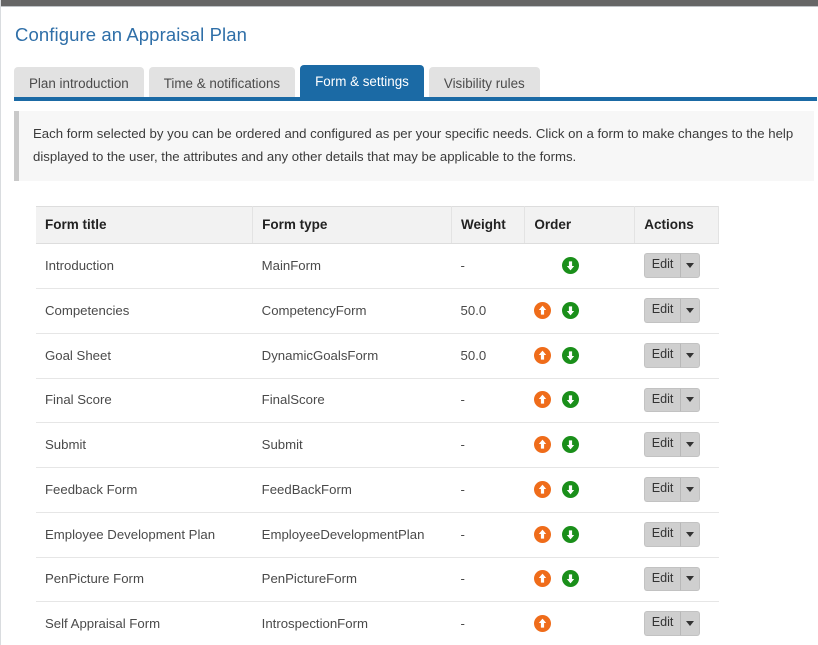  Describe the element at coordinates (352, 401) in the screenshot. I see `cell-form-type: FinalScore` at that location.